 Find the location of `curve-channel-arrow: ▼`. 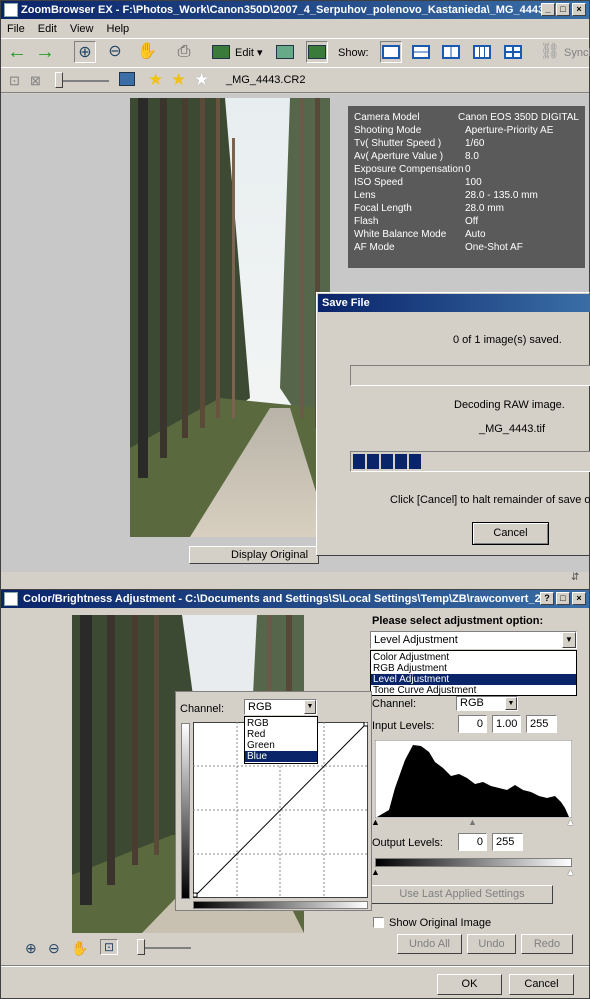

curve-channel-arrow: ▼ is located at coordinates (310, 707).